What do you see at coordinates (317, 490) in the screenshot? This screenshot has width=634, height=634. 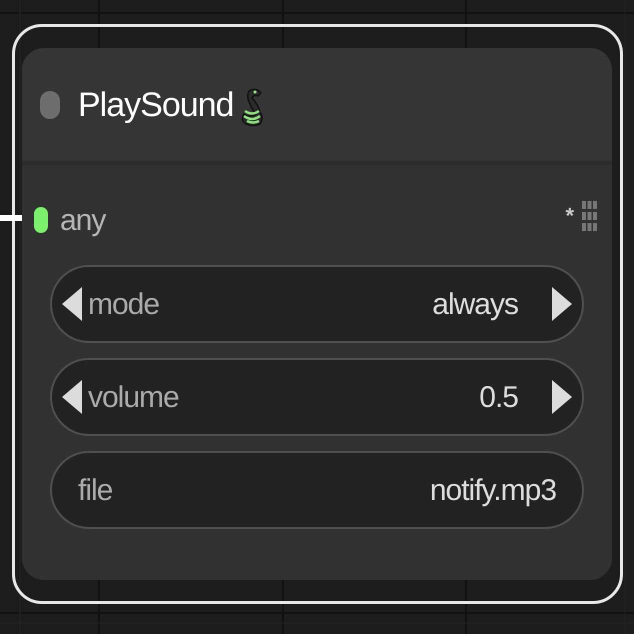 I see `text-widget: file notify.mp3` at bounding box center [317, 490].